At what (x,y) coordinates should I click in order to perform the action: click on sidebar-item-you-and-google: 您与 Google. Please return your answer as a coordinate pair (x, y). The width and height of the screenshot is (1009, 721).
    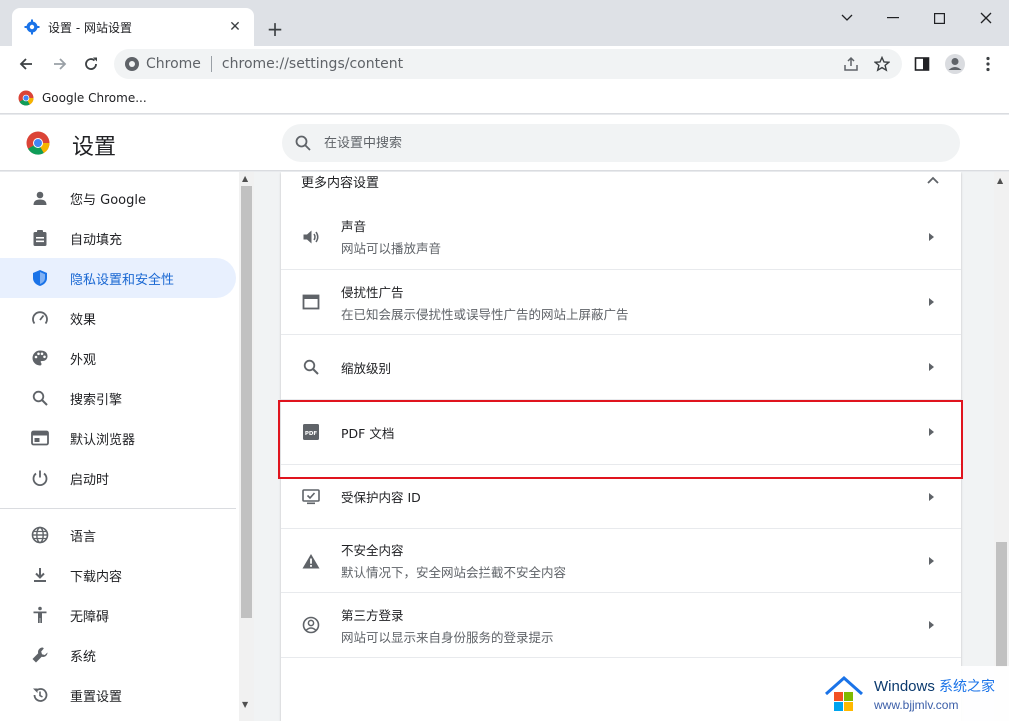
    Looking at the image, I should click on (118, 198).